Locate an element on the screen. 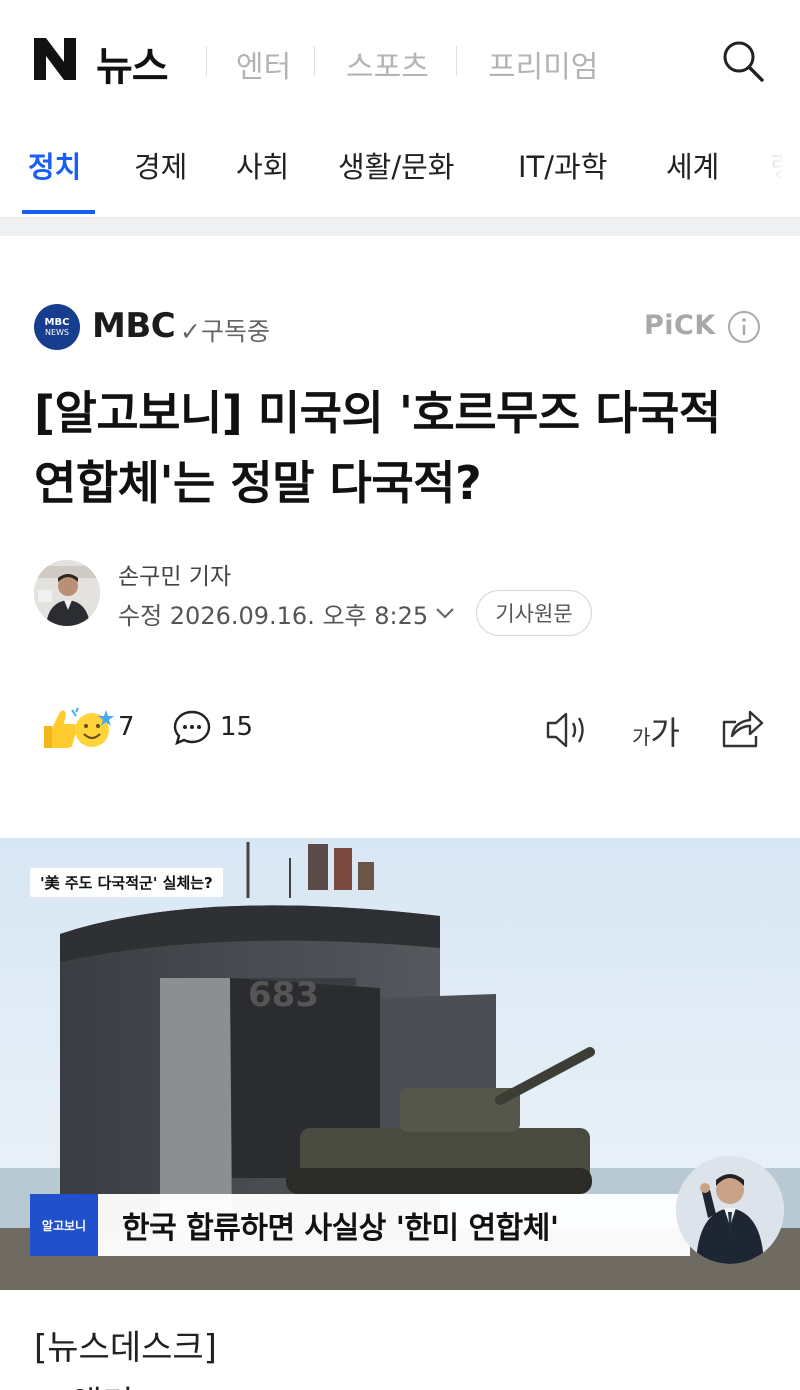  article-body-anchor: ◀ 앵커 ▶ is located at coordinates (102, 1383).